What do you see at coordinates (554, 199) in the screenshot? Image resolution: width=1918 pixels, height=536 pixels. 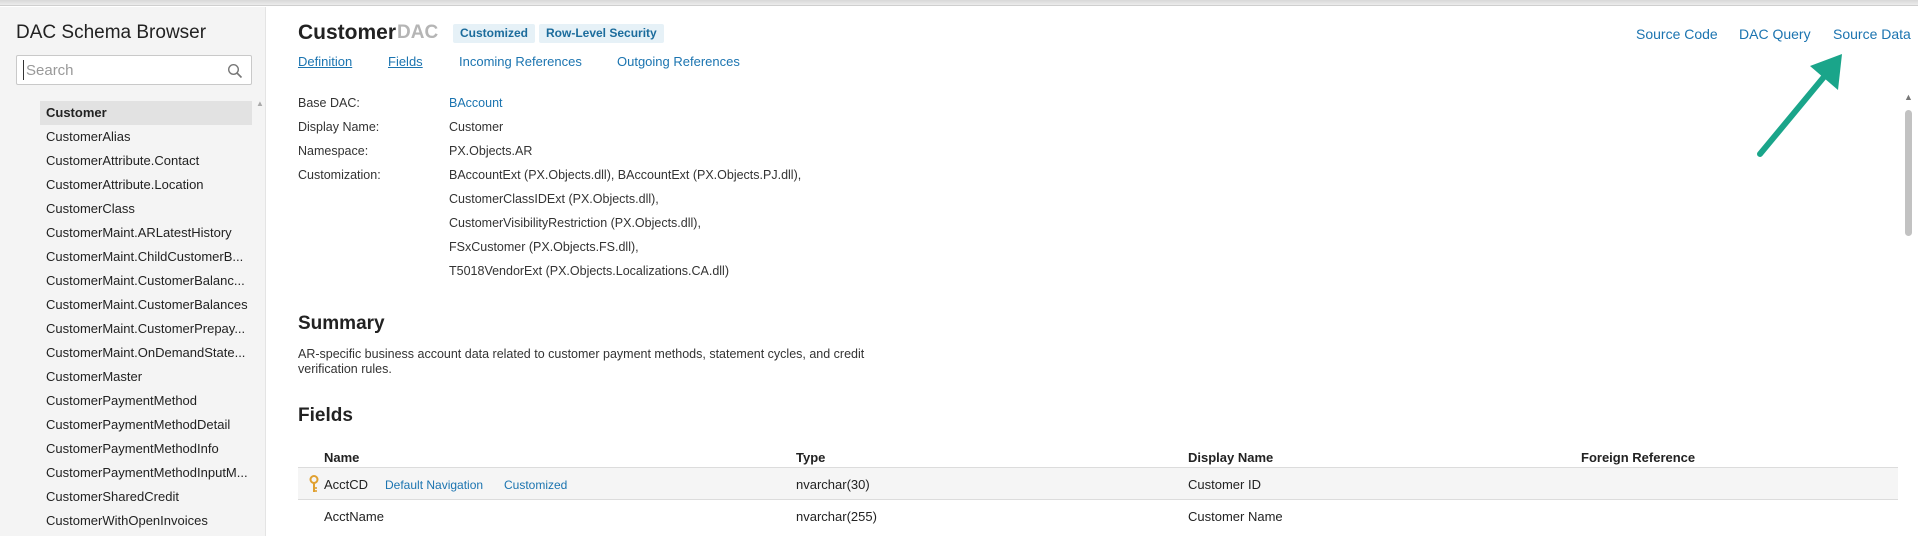 I see `customization-value: CustomerClassIDExt (PX.Objects.dll),` at bounding box center [554, 199].